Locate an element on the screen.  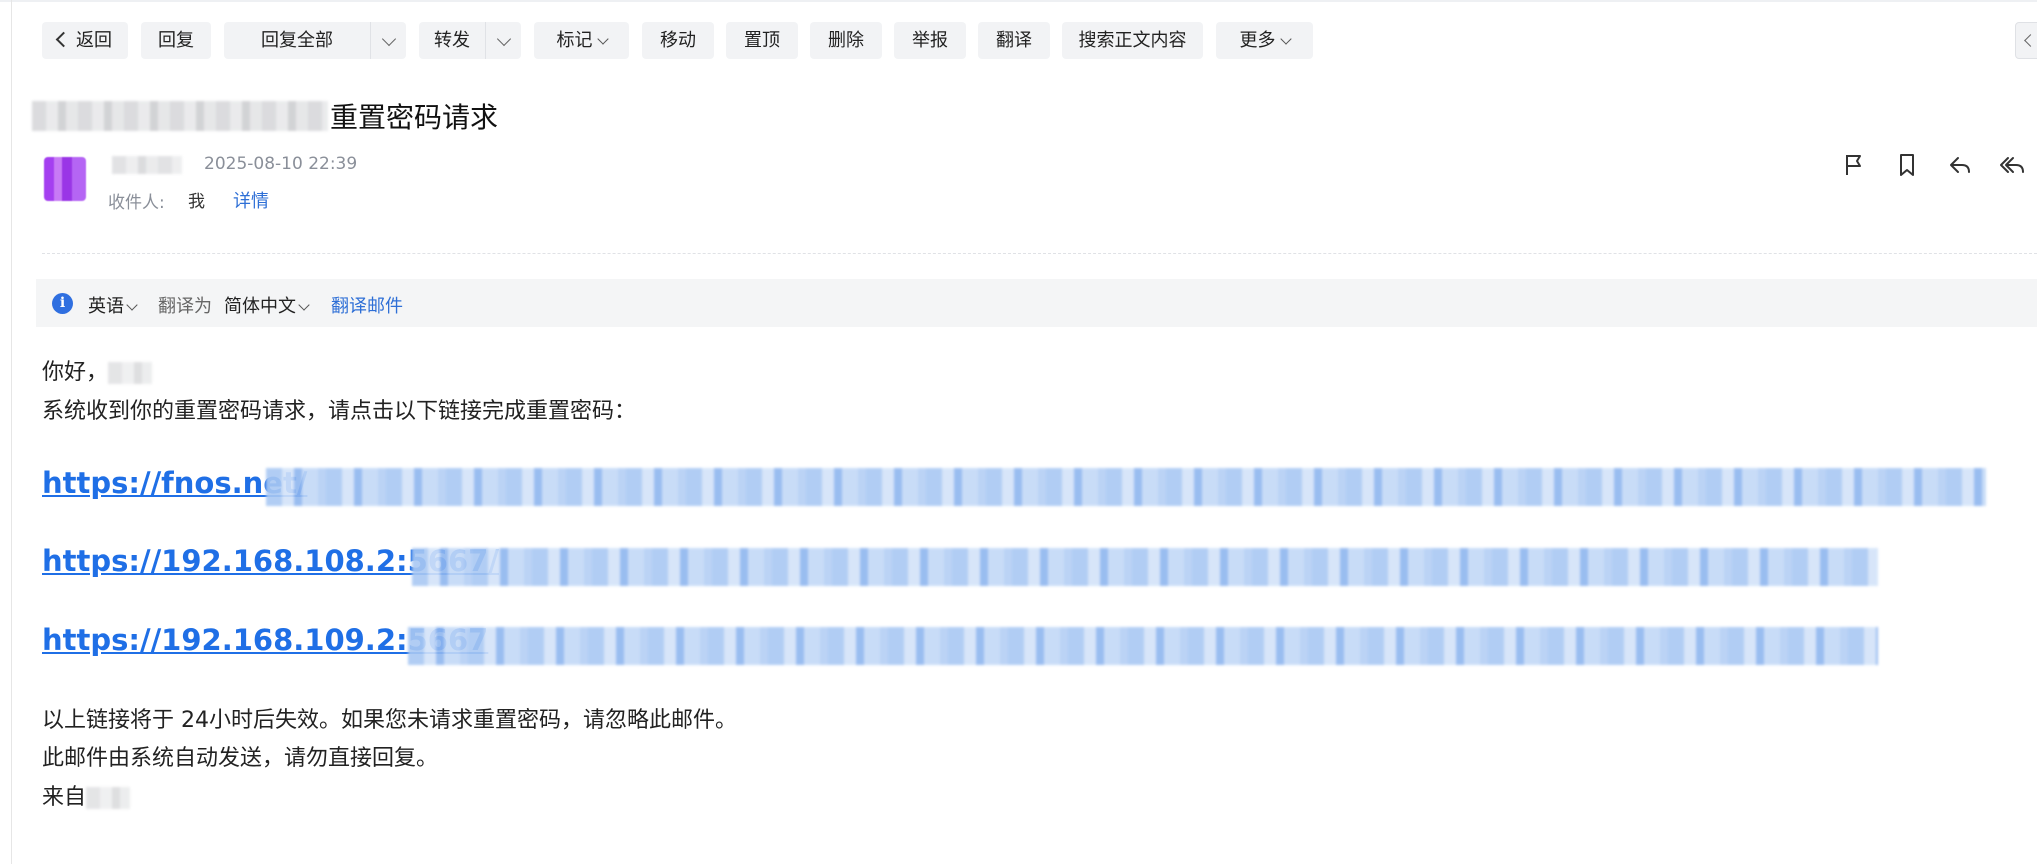
email-date: 2025-08-10 22:39 is located at coordinates (281, 164).